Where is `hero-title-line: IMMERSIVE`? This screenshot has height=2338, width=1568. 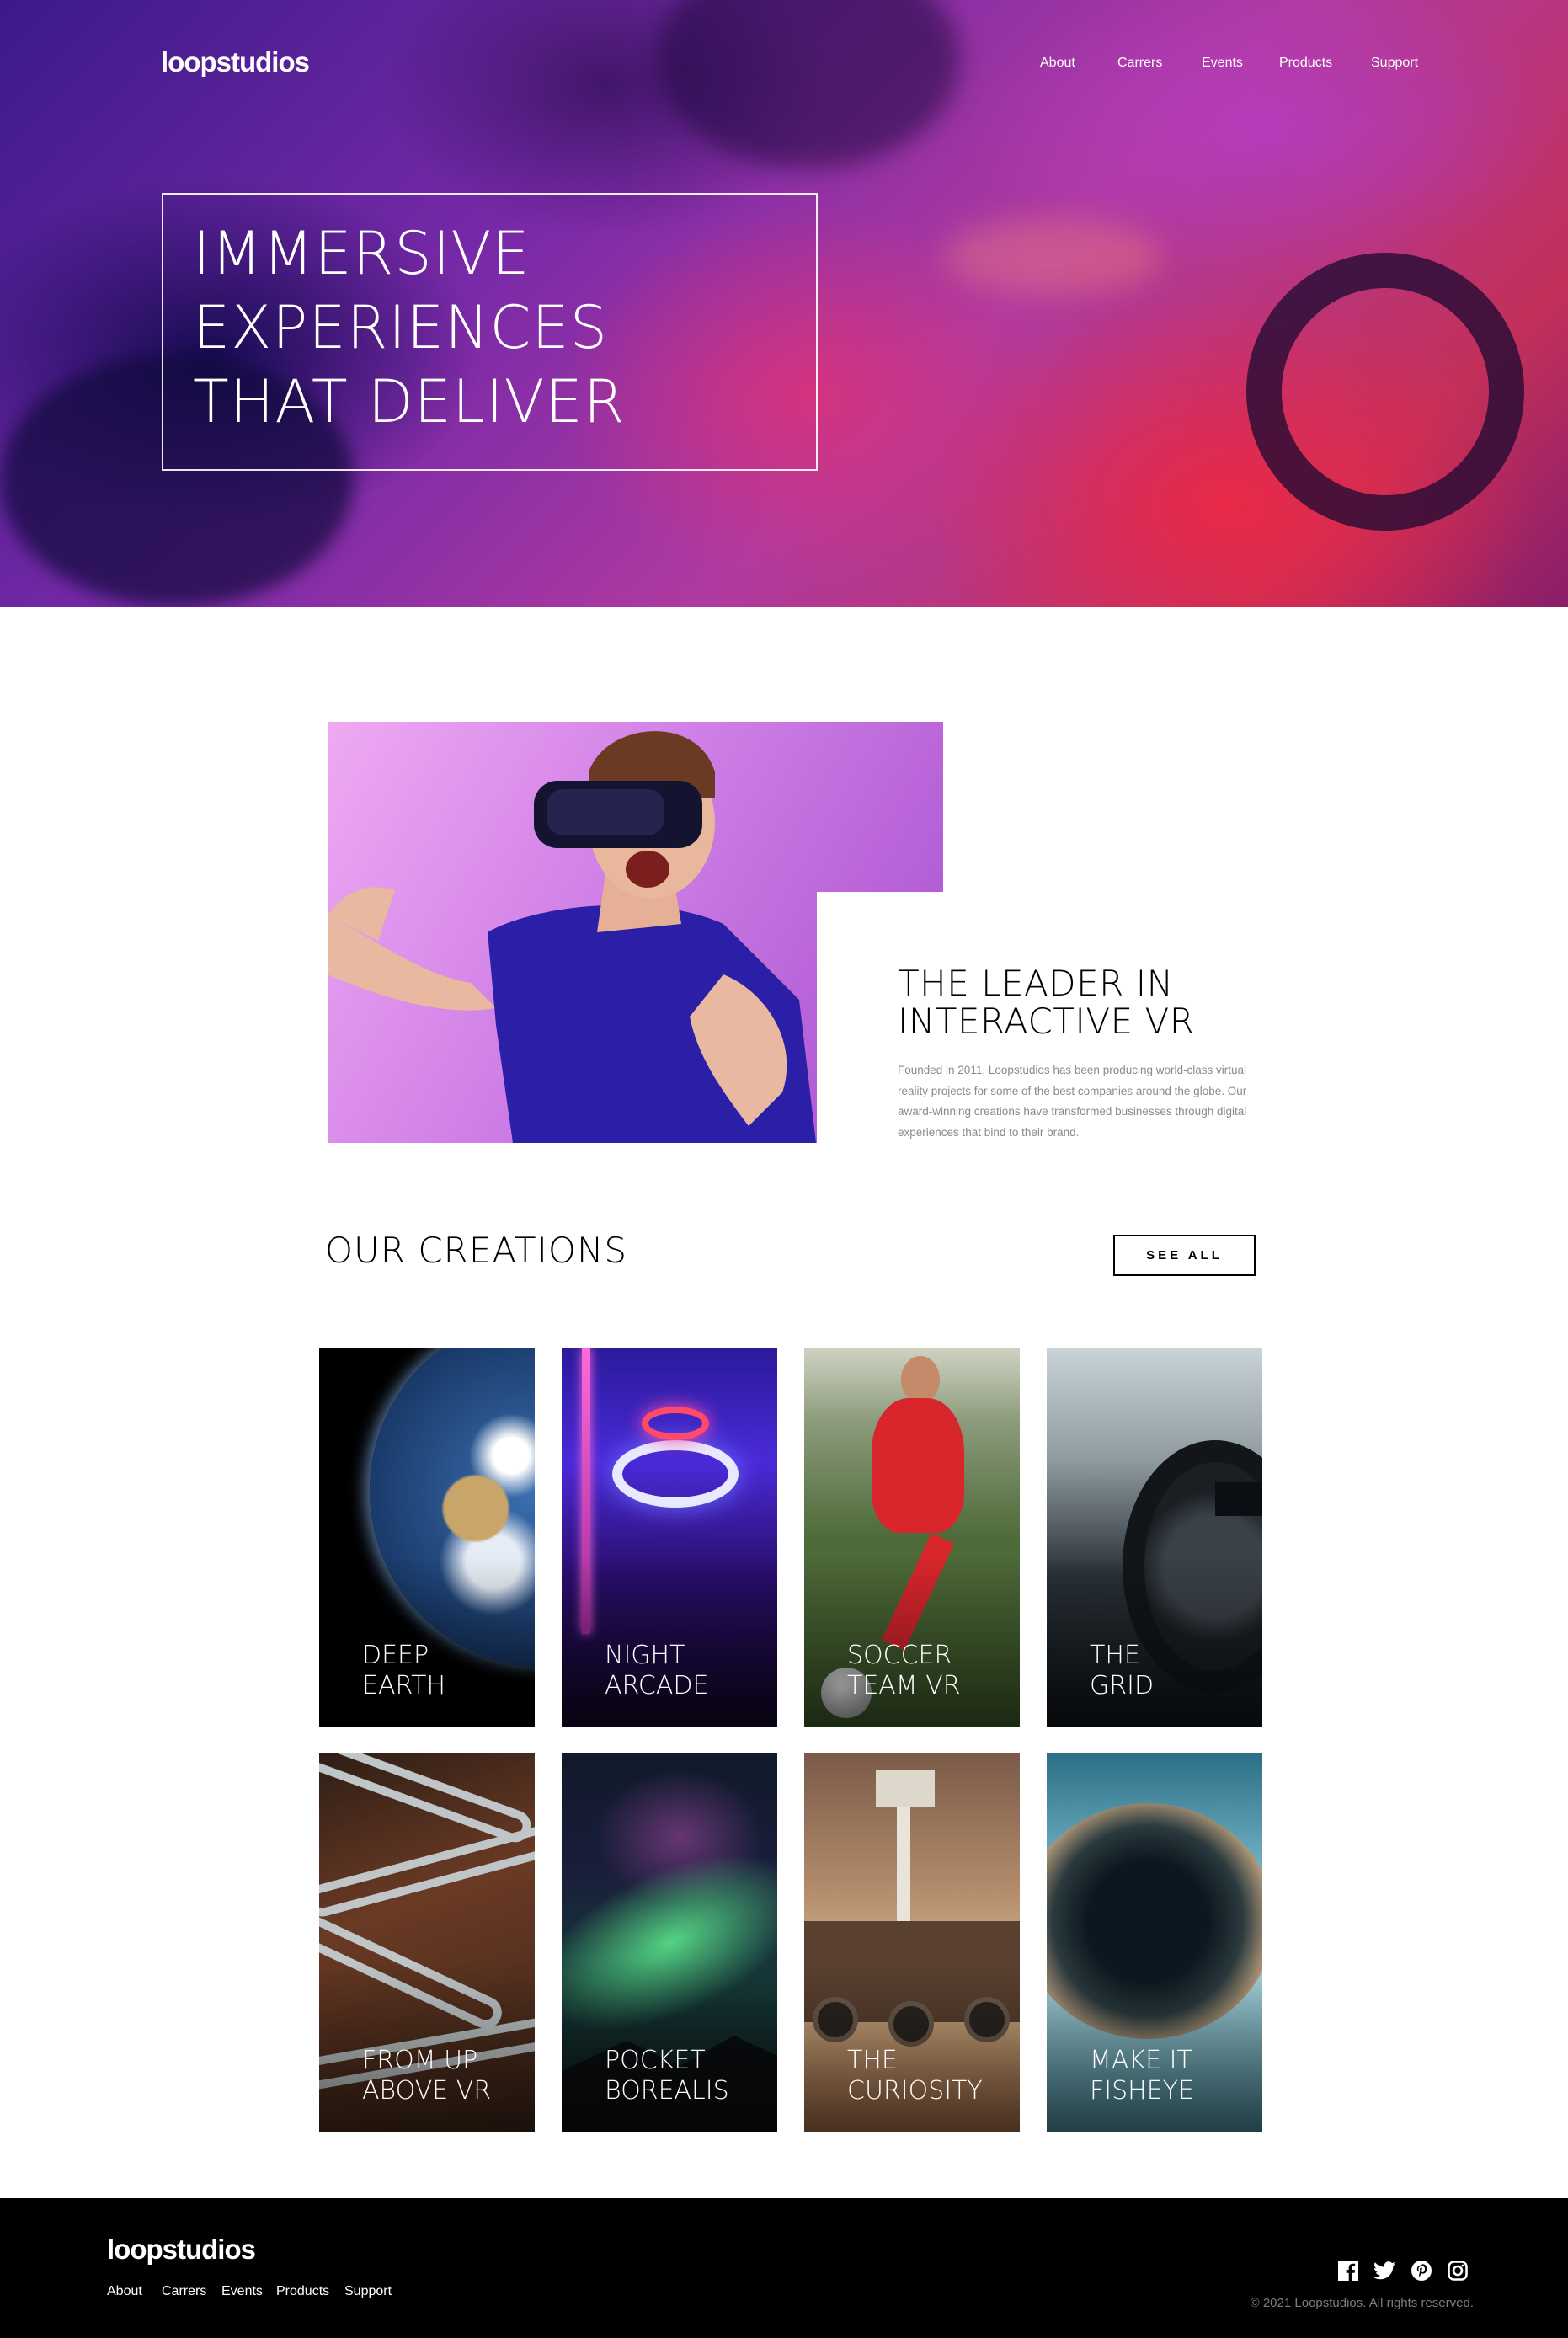 hero-title-line: IMMERSIVE is located at coordinates (362, 253).